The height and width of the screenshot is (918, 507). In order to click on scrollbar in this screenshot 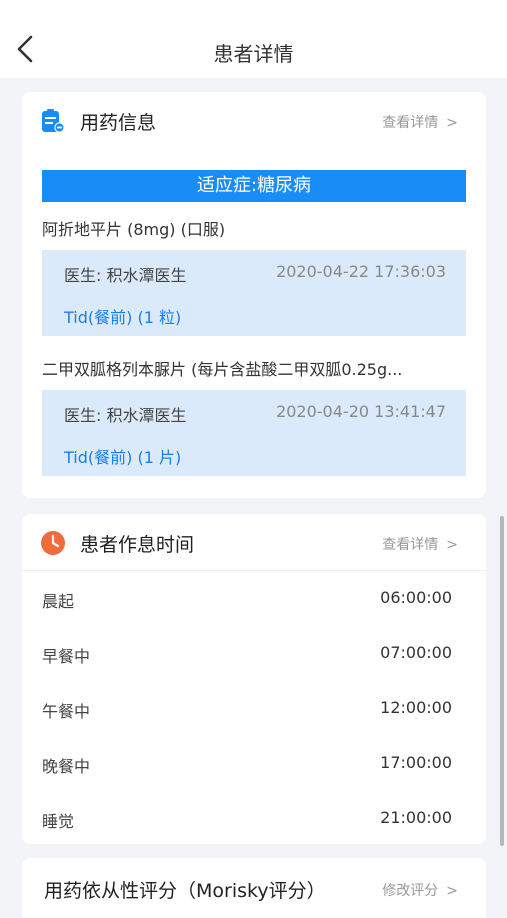, I will do `click(502, 681)`.